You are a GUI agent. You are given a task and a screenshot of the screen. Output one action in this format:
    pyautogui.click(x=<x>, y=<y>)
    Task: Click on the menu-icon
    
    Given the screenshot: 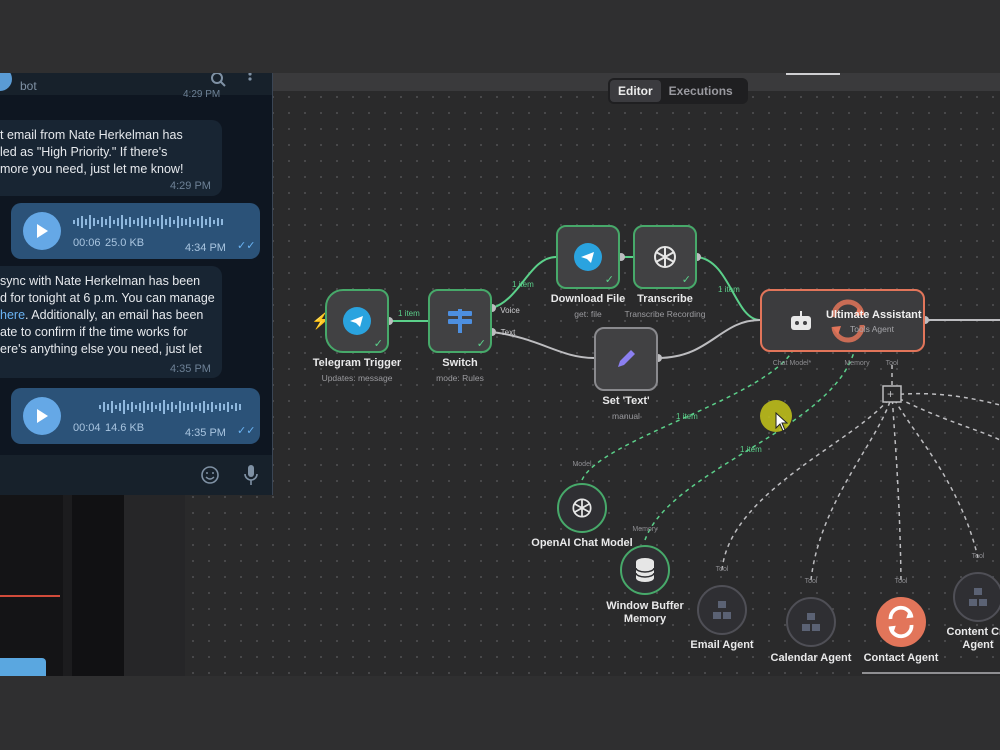 What is the action you would take?
    pyautogui.click(x=250, y=80)
    